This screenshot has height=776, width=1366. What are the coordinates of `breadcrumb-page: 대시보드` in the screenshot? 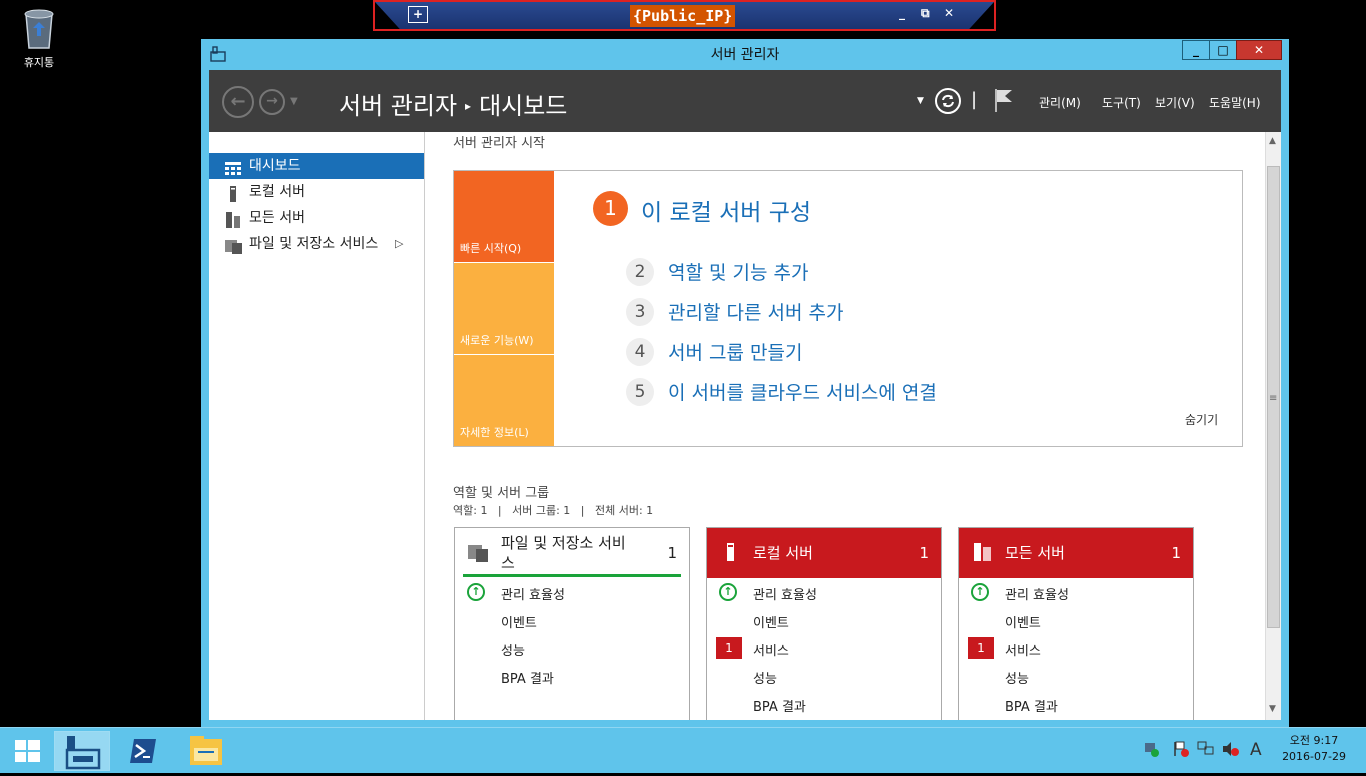 It's located at (523, 106).